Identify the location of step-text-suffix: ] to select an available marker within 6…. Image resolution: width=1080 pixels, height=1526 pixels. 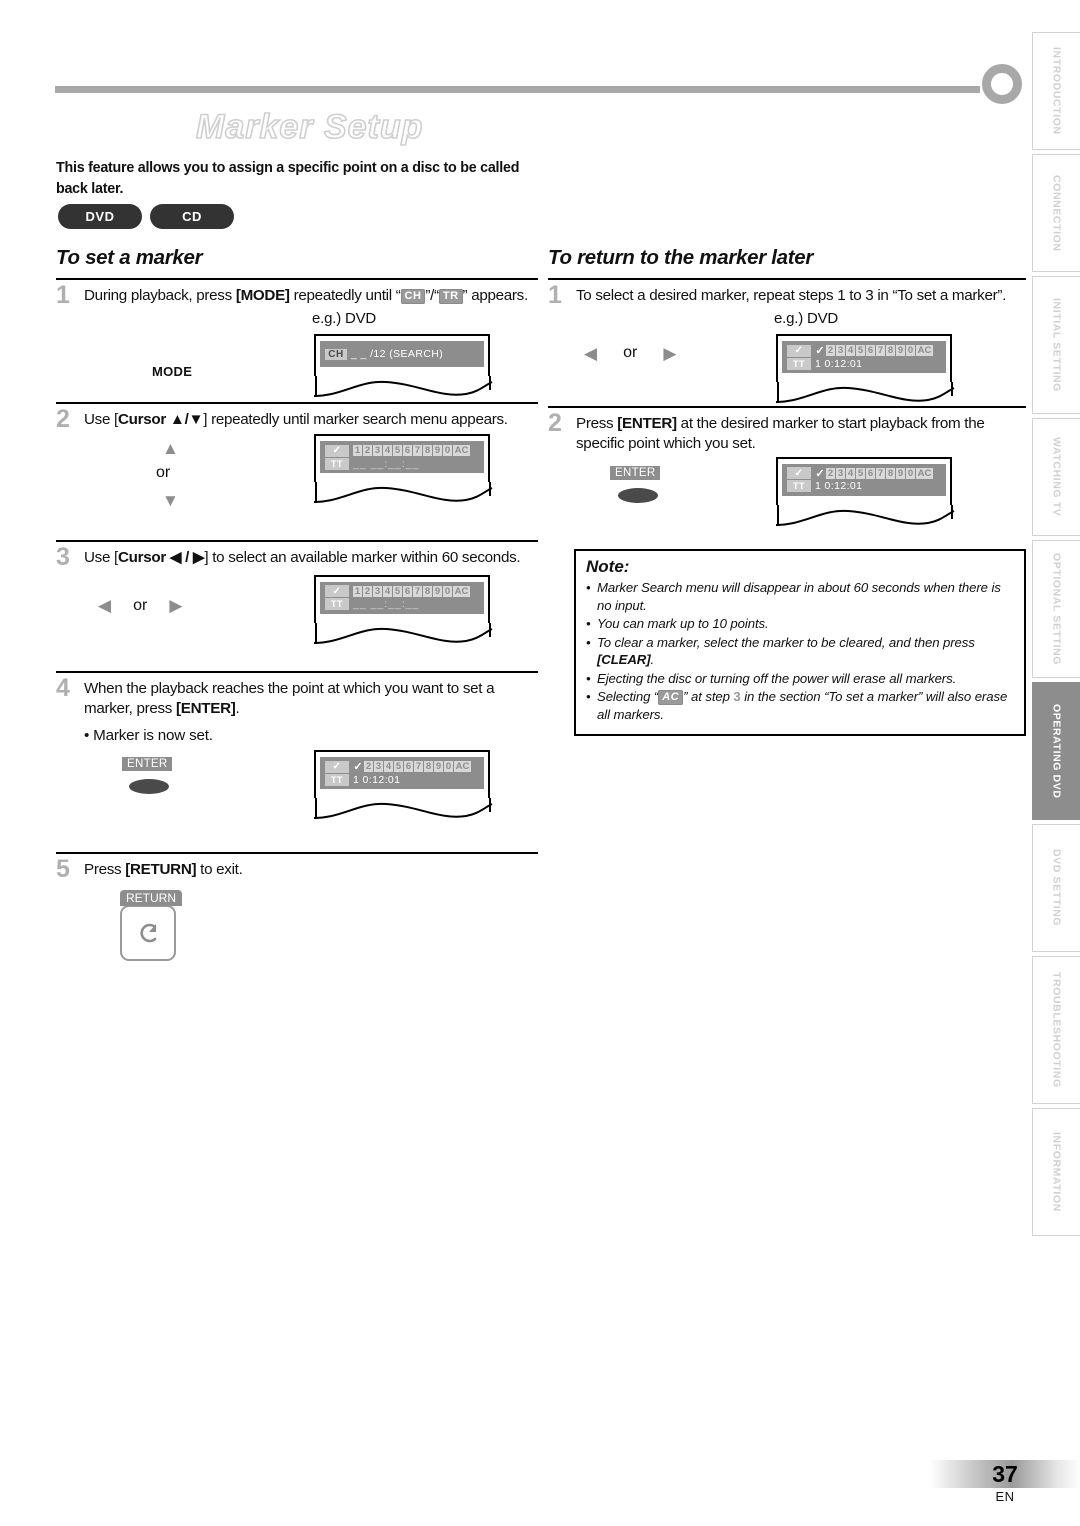
(362, 558).